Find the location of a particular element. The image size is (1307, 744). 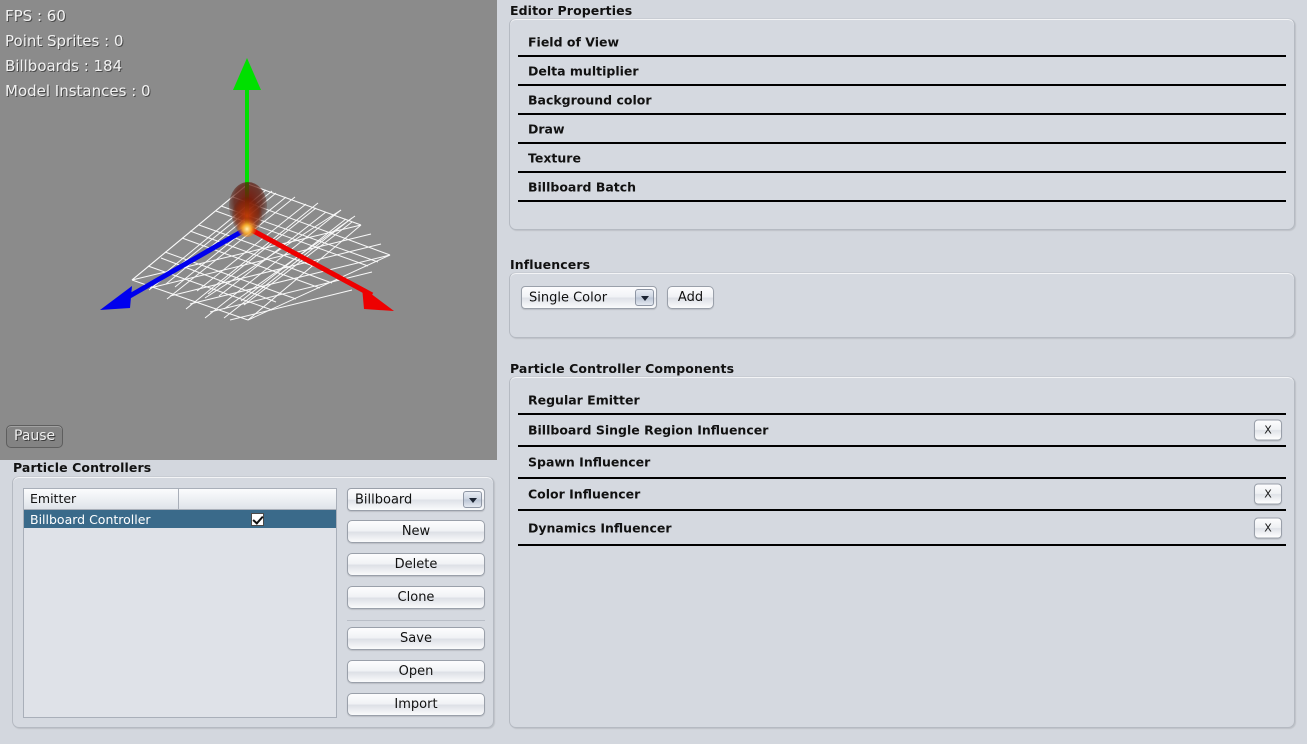

property-label: Delta multiplier is located at coordinates (583, 70).